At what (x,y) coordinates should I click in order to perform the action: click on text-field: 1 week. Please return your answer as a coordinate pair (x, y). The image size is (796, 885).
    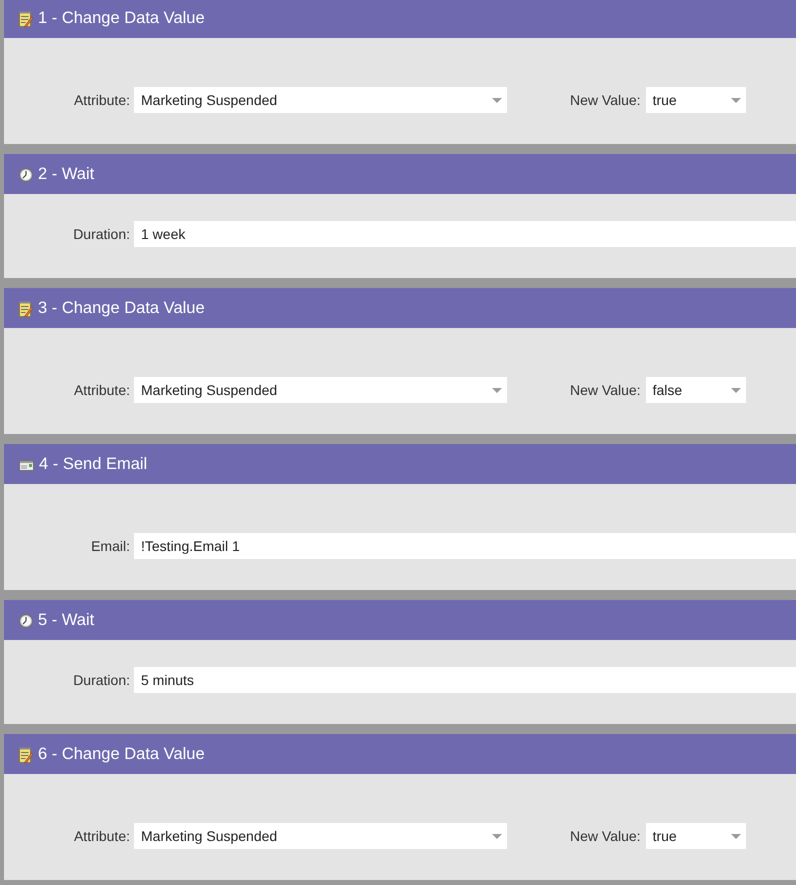
    Looking at the image, I should click on (465, 234).